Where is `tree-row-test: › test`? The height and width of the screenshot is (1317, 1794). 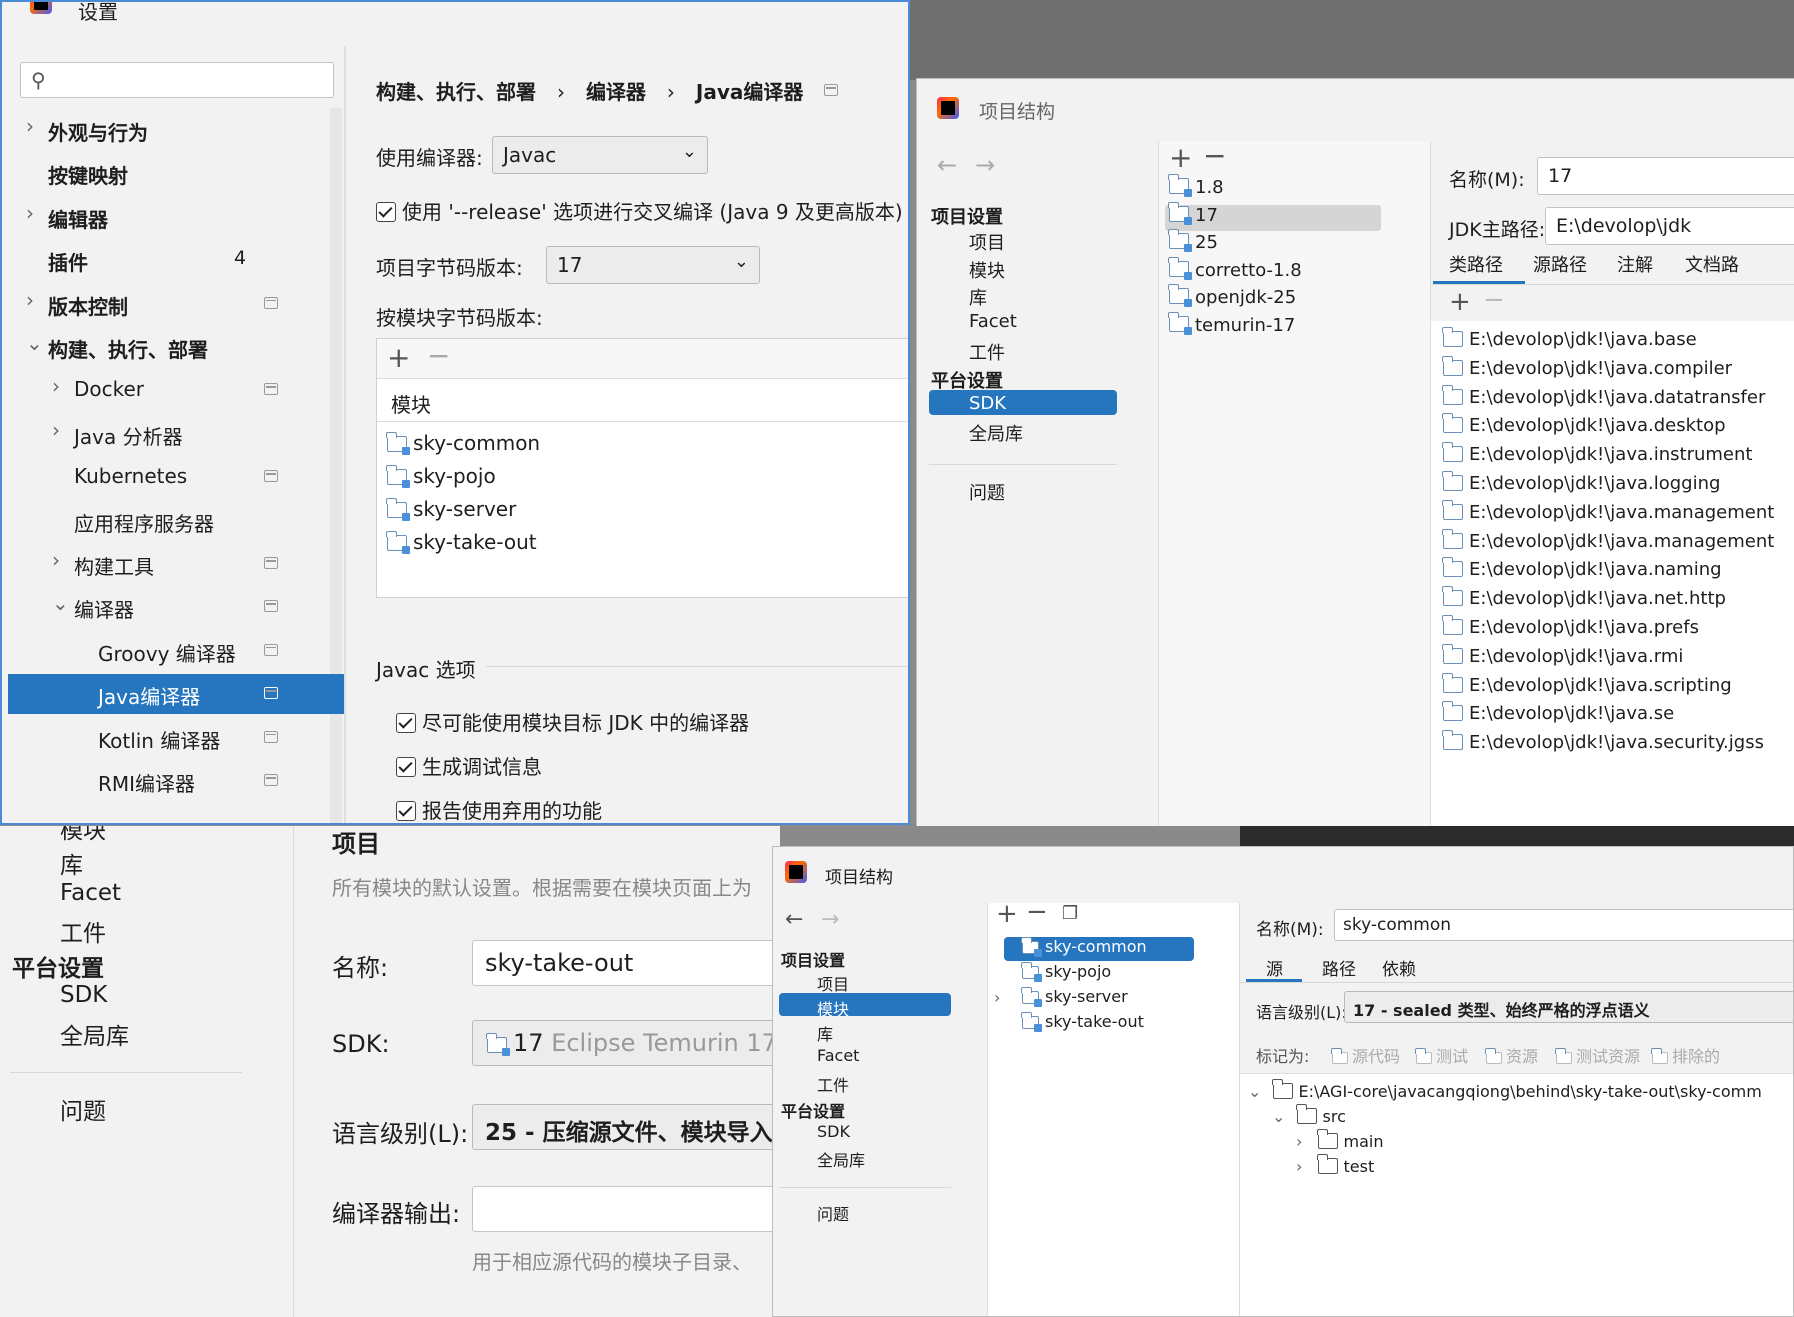
tree-row-test: › test is located at coordinates (1335, 1165).